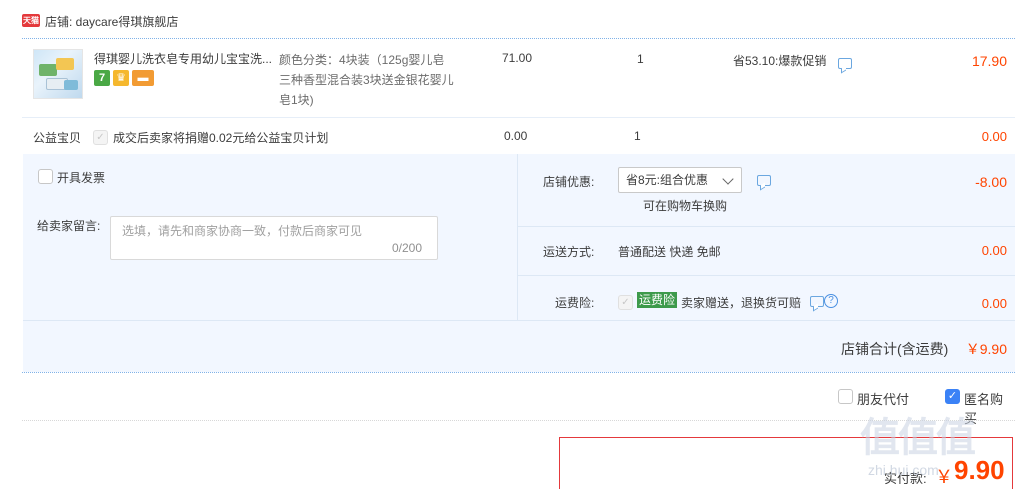 Image resolution: width=1015 pixels, height=489 pixels. I want to click on invoice-checkbox, so click(45, 176).